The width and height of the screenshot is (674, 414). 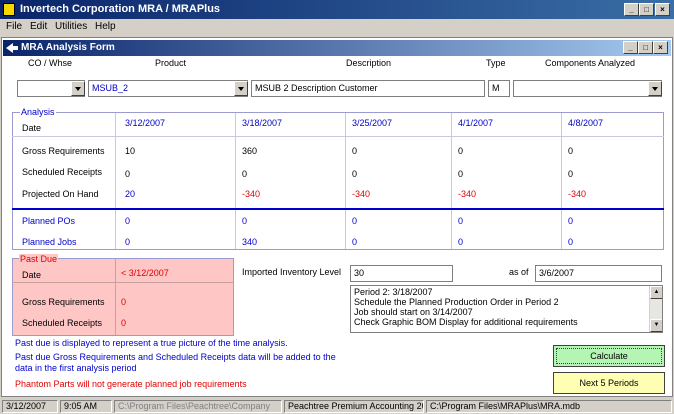 I want to click on planned-po-value-2: 0, so click(x=245, y=221).